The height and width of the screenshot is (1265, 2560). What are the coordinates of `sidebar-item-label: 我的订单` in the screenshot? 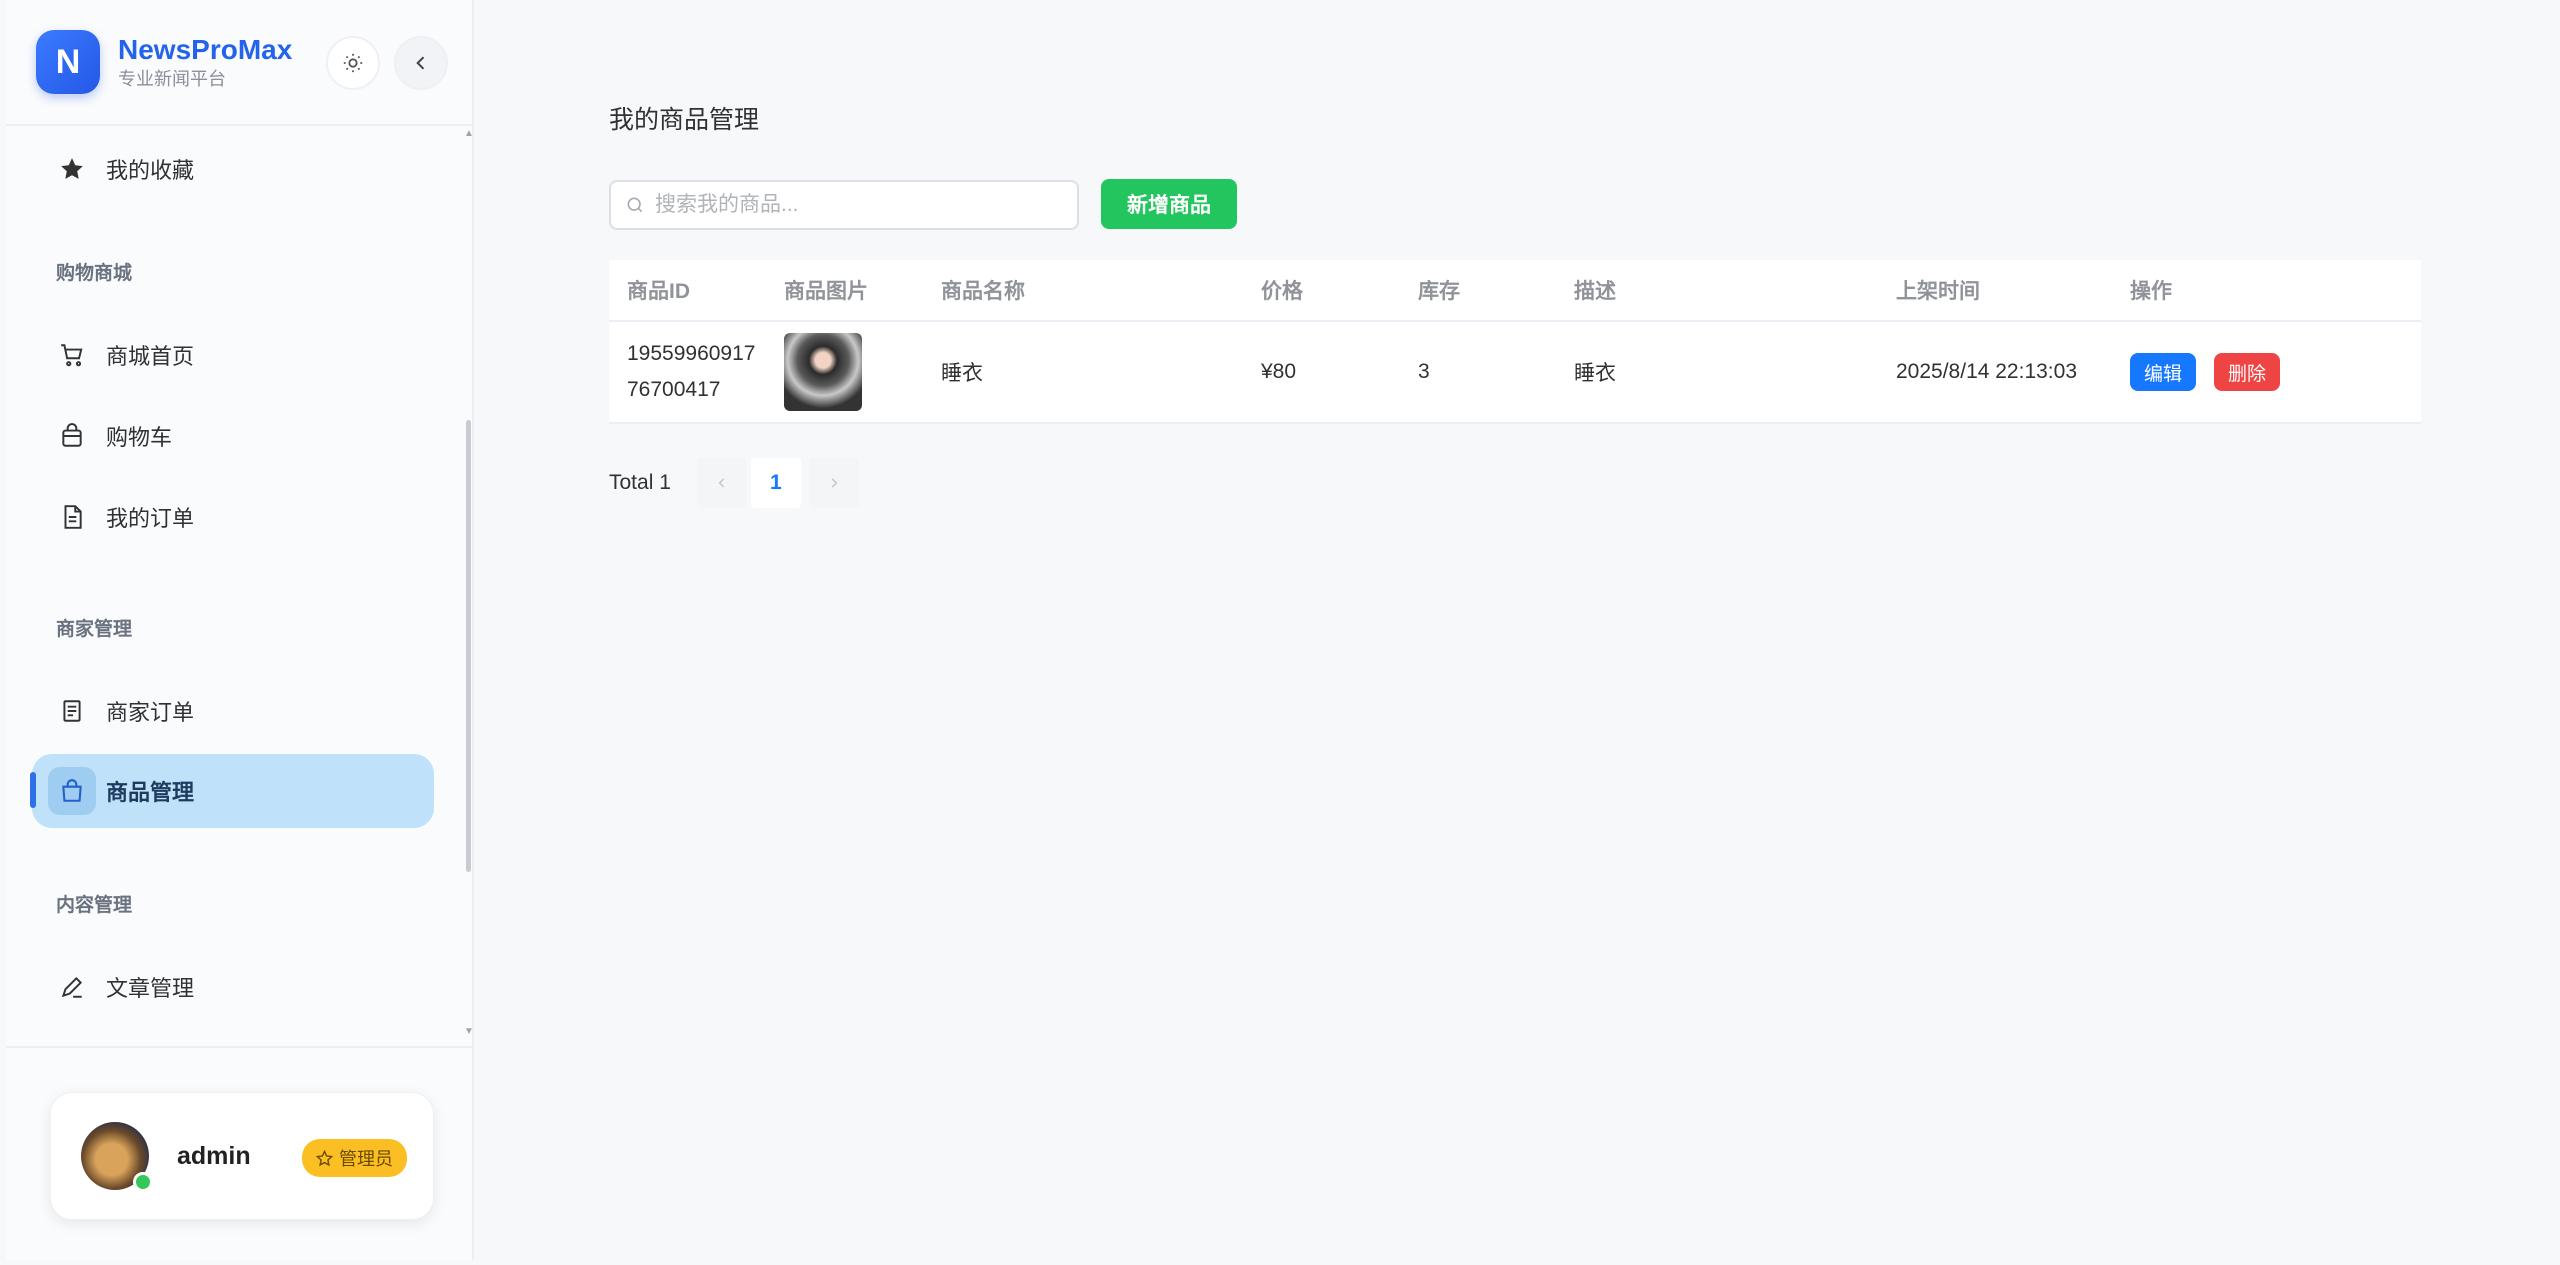 It's located at (150, 518).